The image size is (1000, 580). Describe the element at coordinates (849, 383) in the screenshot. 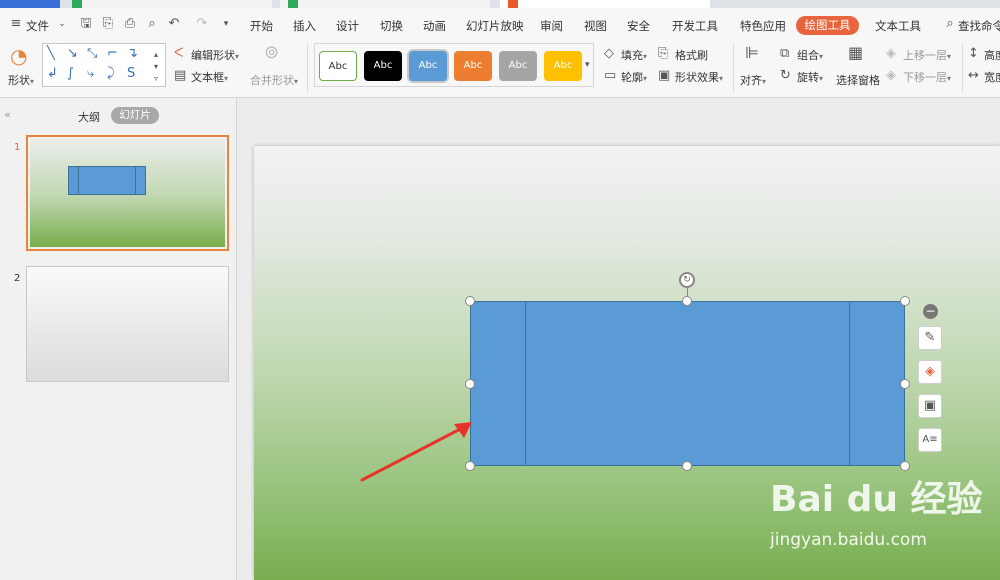

I see `shape-right-divider` at that location.